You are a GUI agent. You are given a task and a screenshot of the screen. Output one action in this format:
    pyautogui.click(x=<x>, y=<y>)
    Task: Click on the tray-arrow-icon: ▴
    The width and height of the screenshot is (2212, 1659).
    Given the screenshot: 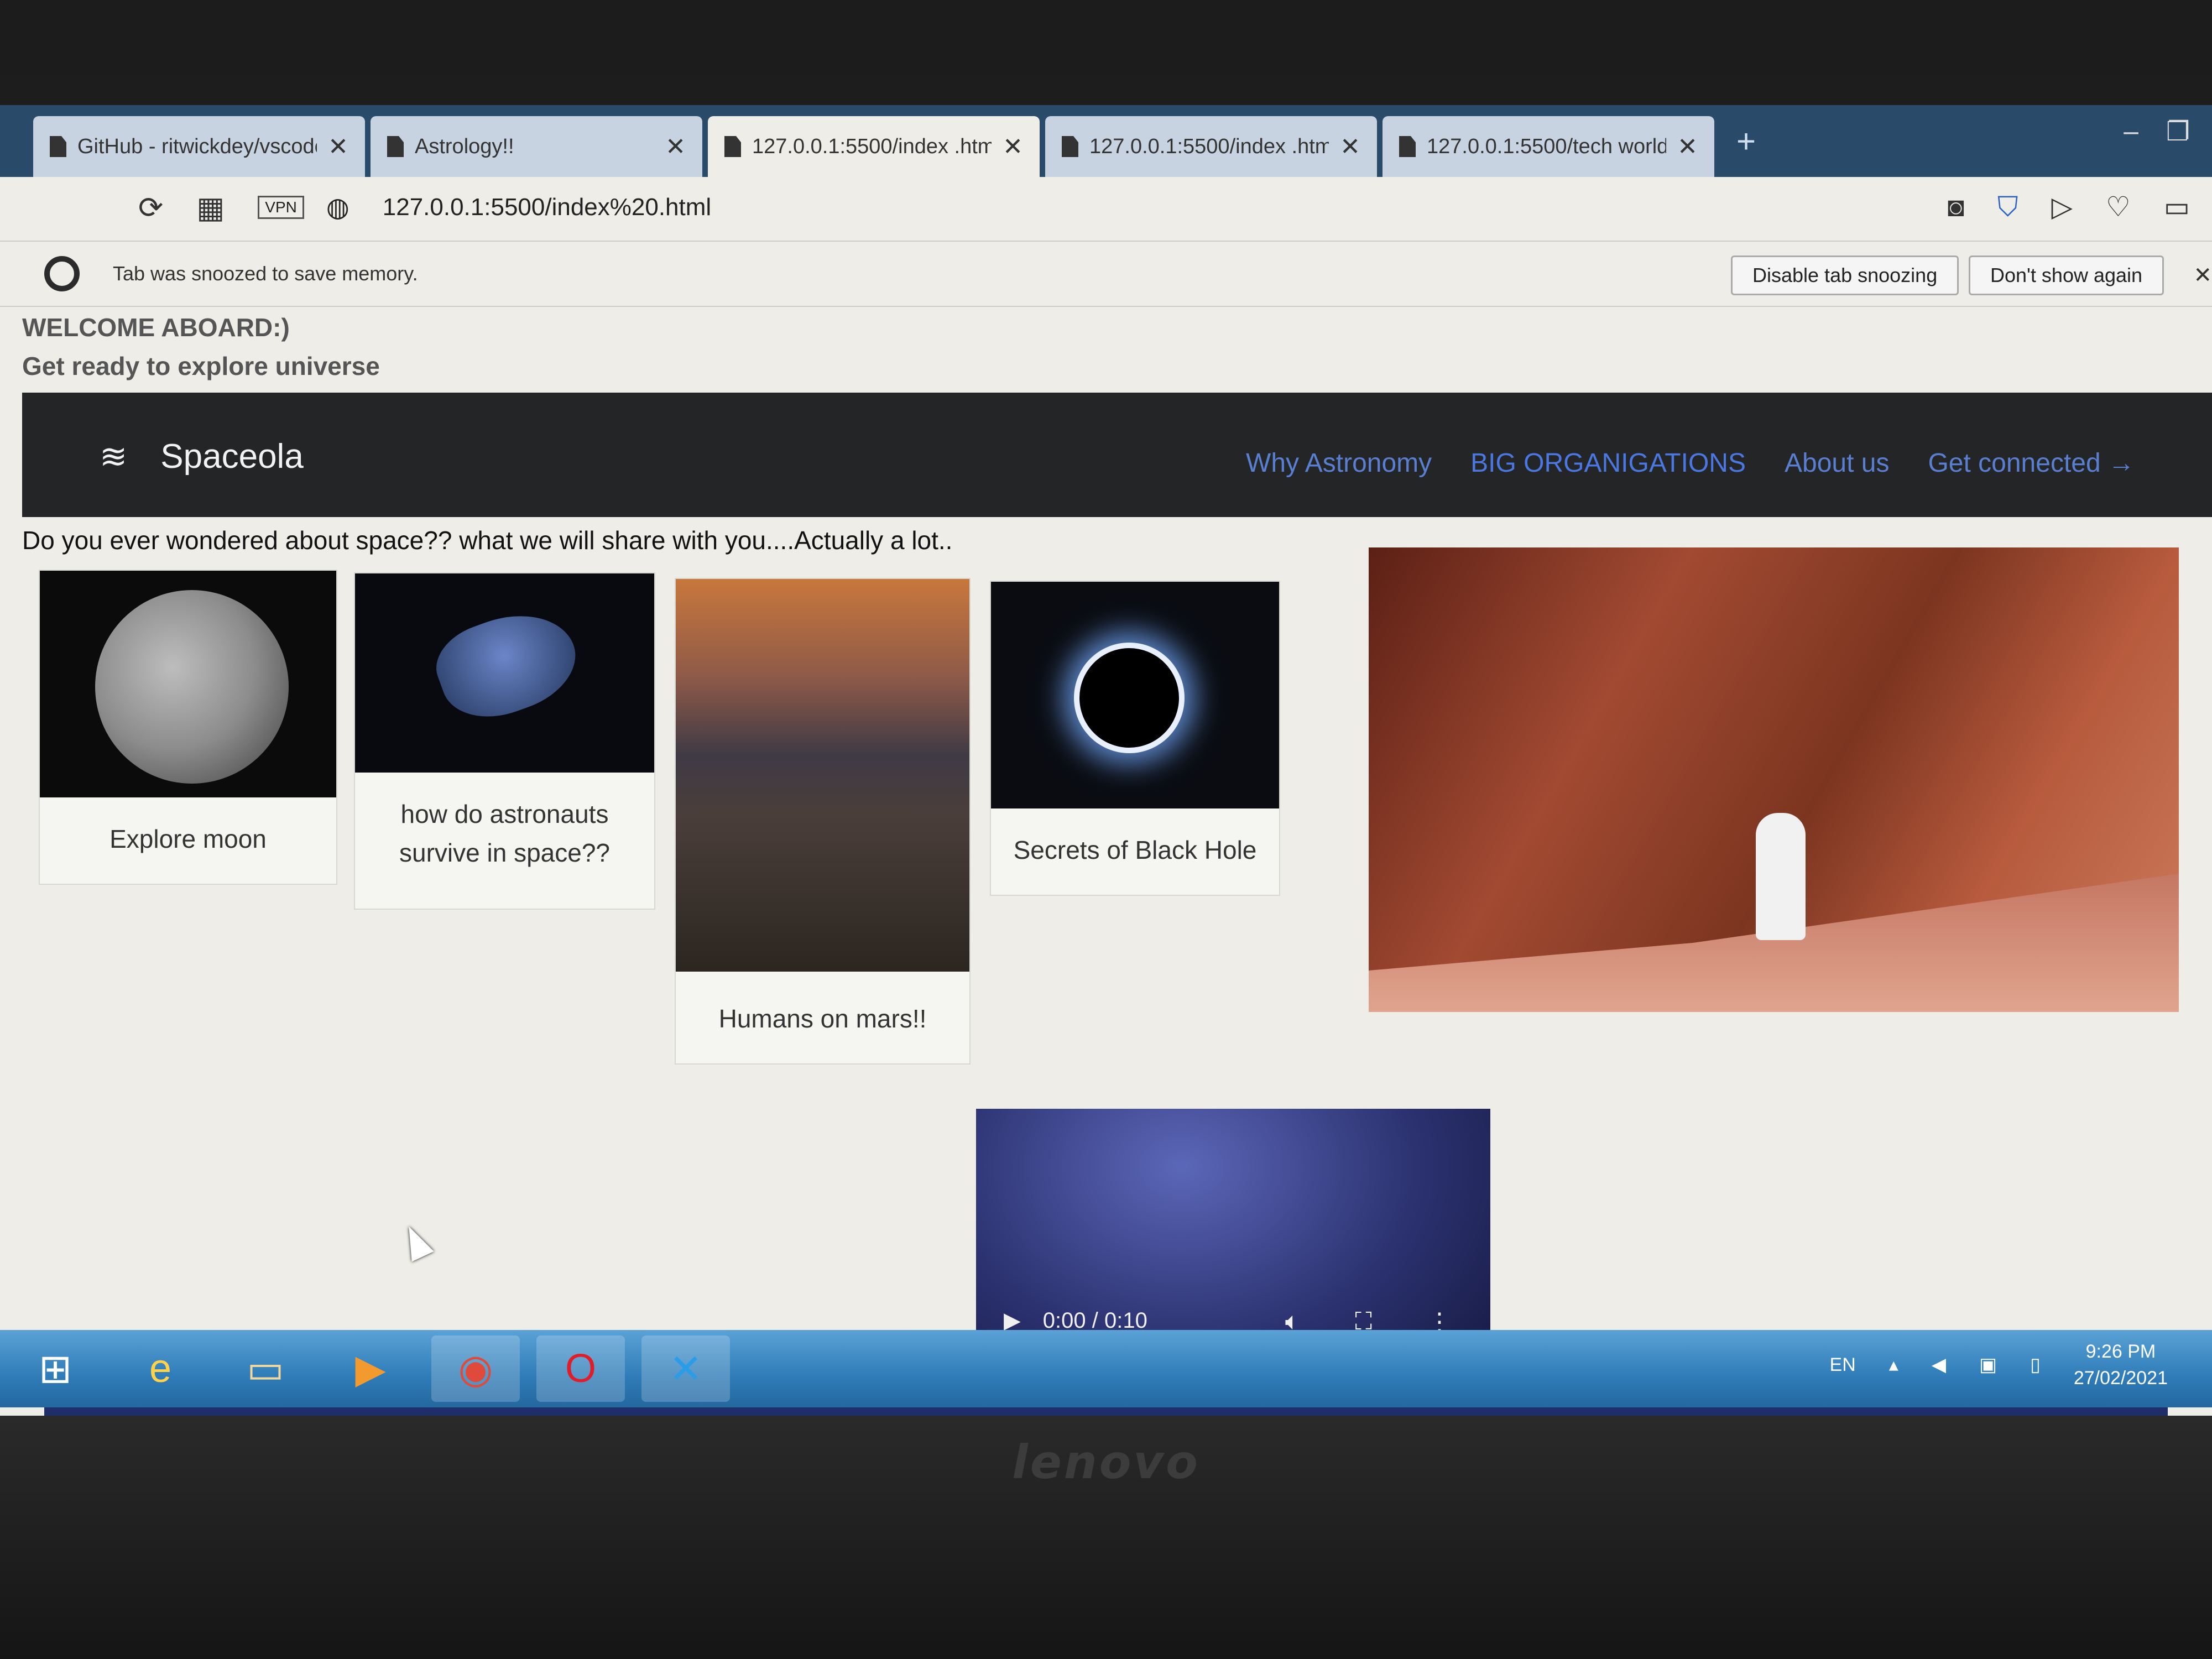 What is the action you would take?
    pyautogui.click(x=1893, y=1365)
    